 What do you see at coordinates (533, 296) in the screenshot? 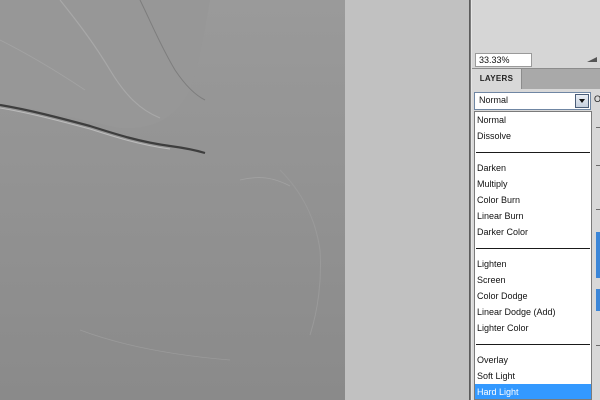
I see `blend-mode-option: Color Dodge` at bounding box center [533, 296].